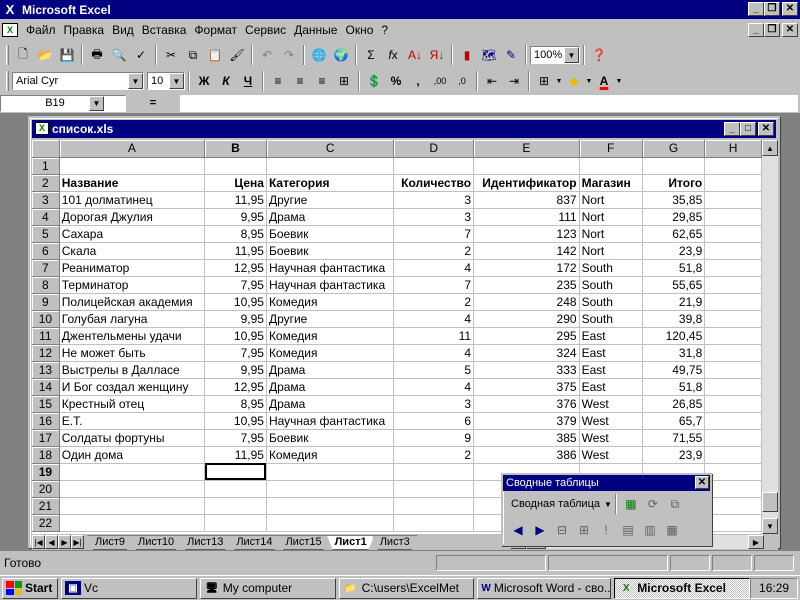  I want to click on cell: Nort, so click(611, 200).